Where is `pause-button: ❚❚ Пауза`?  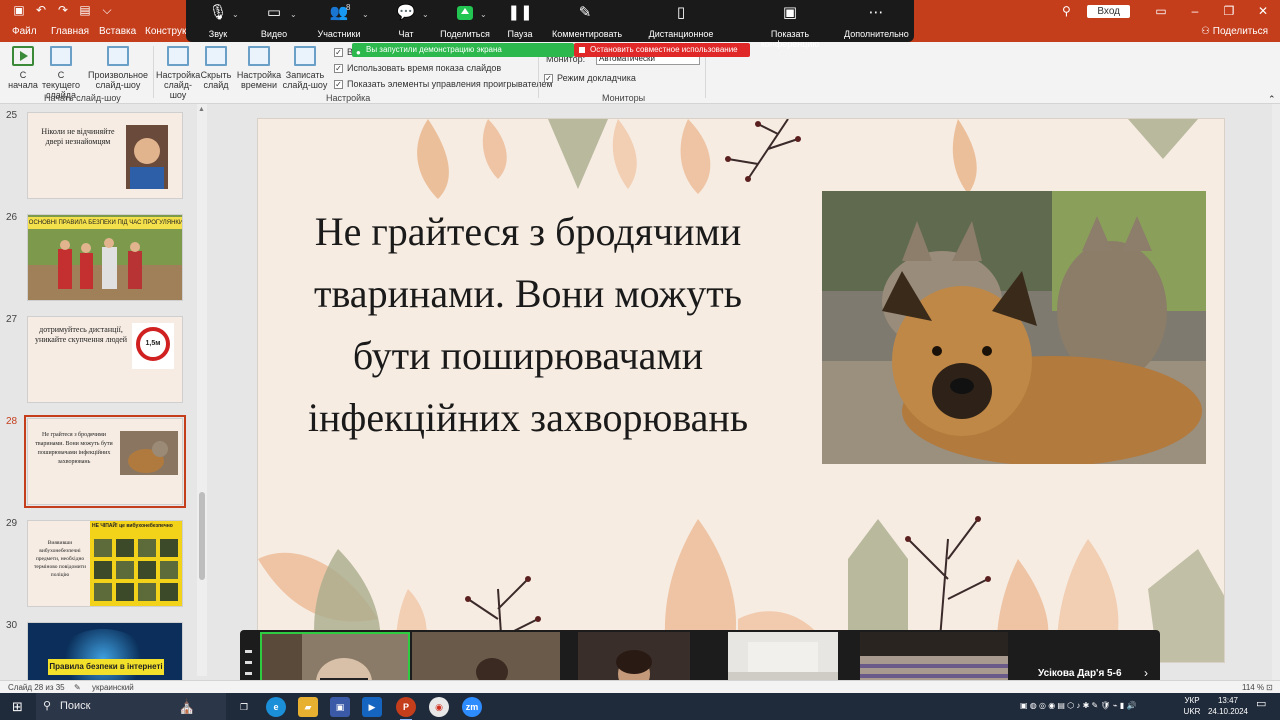
pause-button: ❚❚ Пауза is located at coordinates (520, 21).